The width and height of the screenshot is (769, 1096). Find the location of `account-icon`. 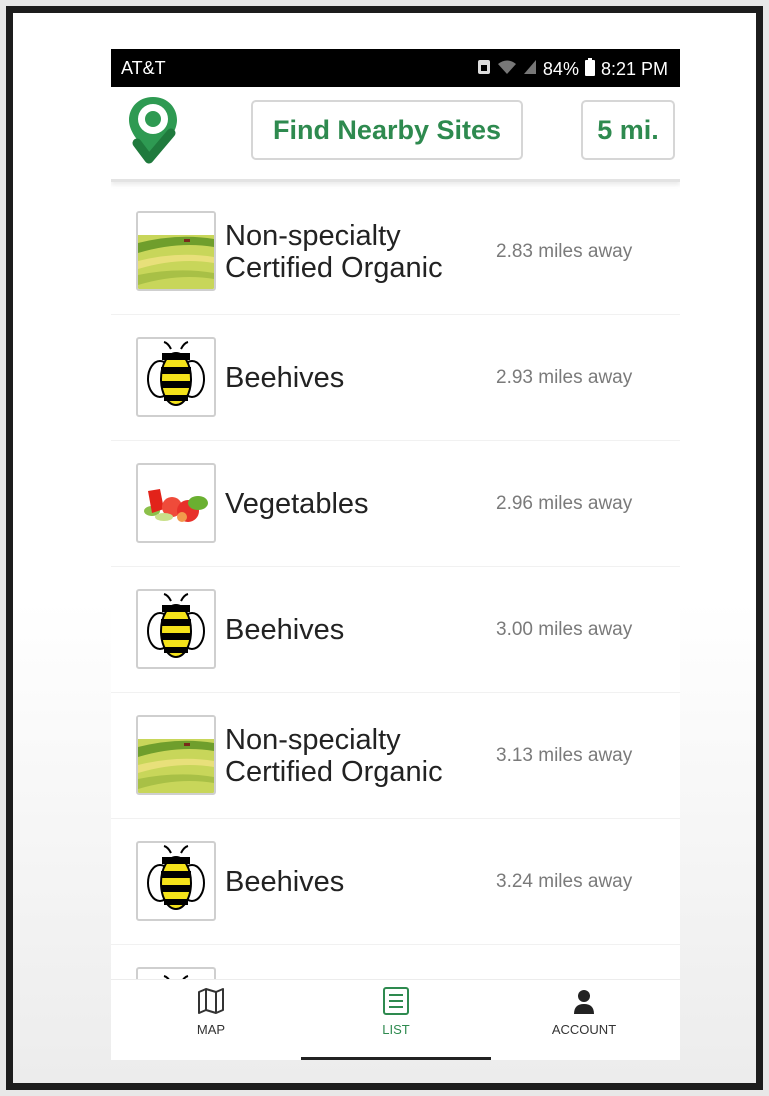

account-icon is located at coordinates (584, 1002).